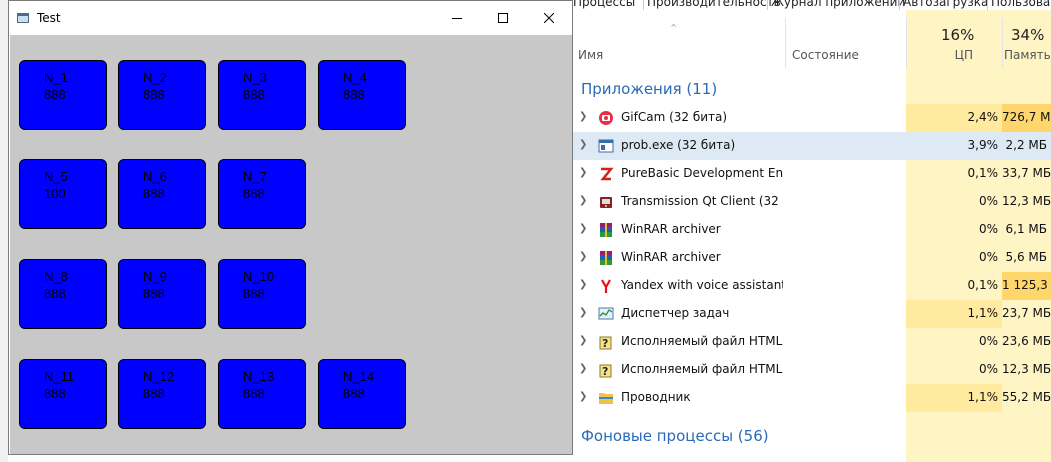 The image size is (1051, 462). What do you see at coordinates (675, 313) in the screenshot?
I see `process-name: Диспетчер задач` at bounding box center [675, 313].